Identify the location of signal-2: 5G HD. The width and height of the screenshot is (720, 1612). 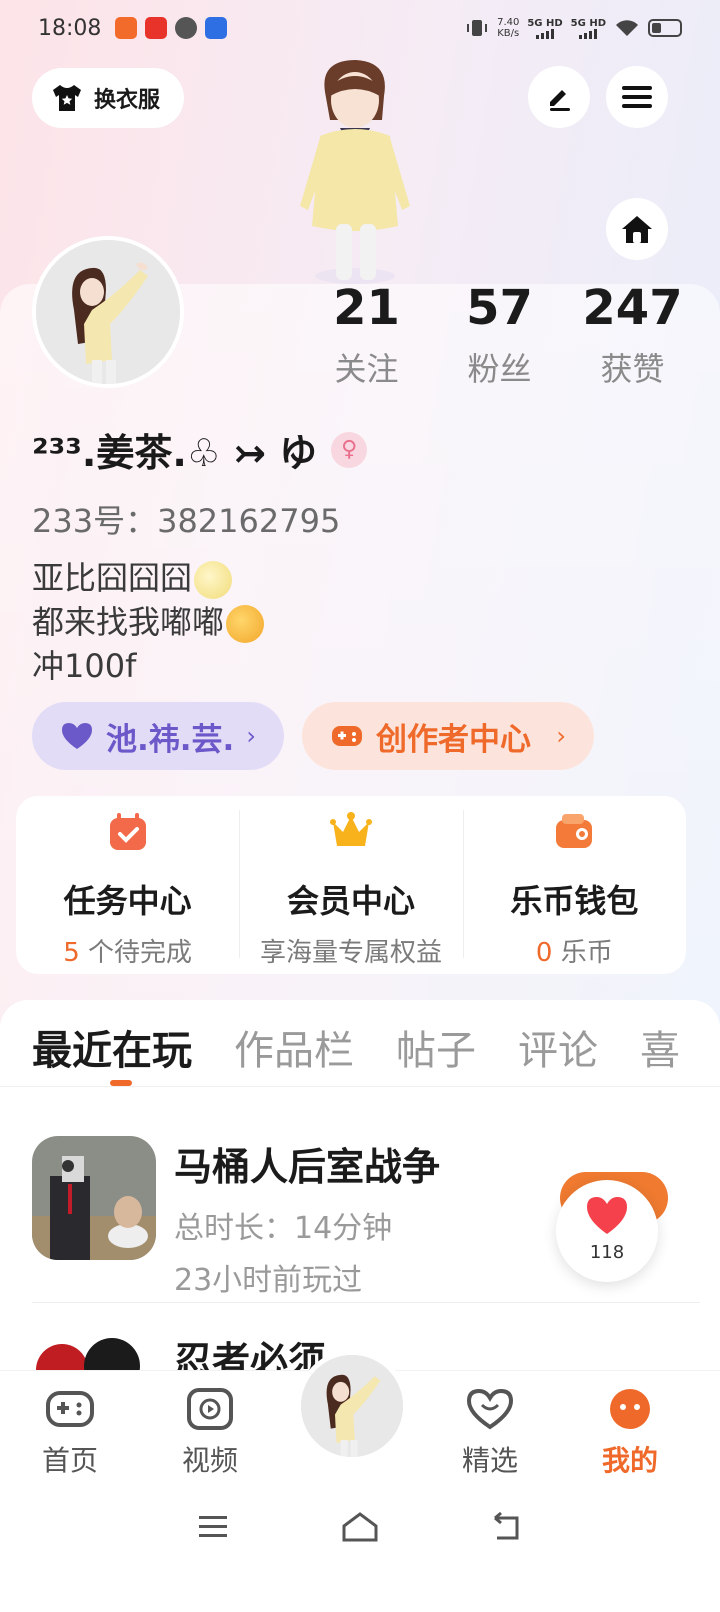
(588, 28).